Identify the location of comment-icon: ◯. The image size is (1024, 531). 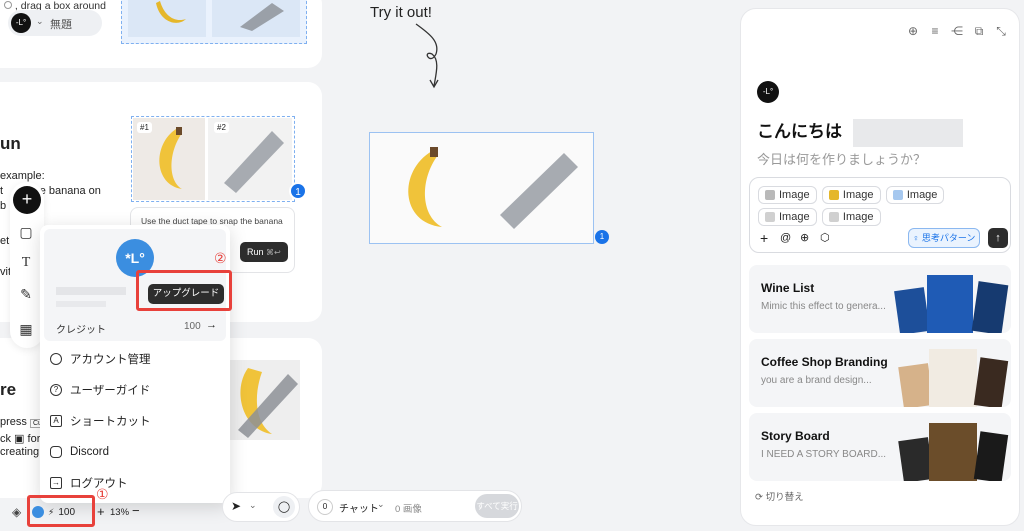
(284, 507).